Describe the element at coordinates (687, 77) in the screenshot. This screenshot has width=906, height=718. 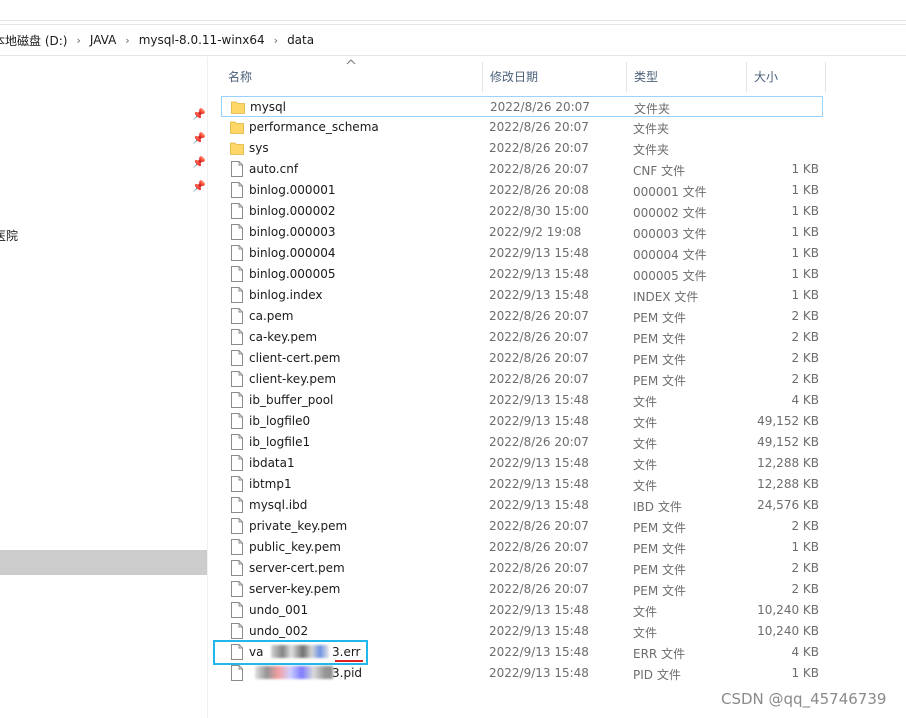
I see `column-header-type: 类型` at that location.